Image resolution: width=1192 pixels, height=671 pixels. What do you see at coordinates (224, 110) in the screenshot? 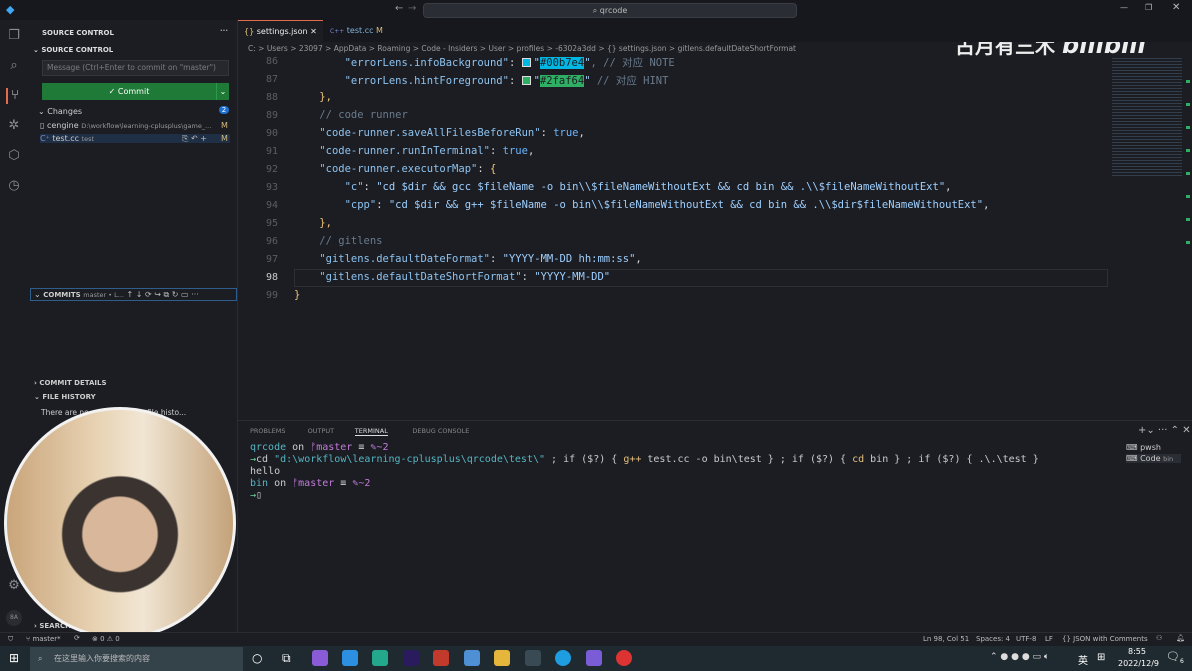
I see `changes-count-badge: 2` at bounding box center [224, 110].